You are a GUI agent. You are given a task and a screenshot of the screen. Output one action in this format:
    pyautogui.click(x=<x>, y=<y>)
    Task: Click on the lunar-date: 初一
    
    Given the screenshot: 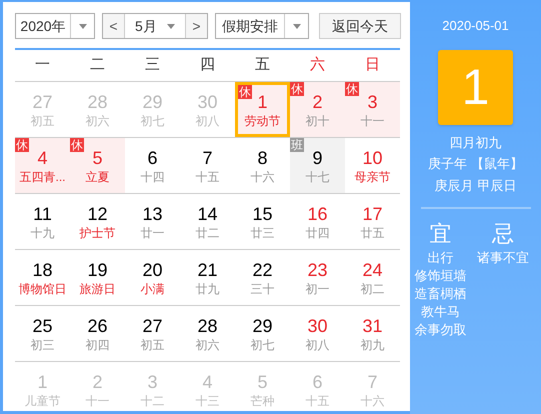 What is the action you would take?
    pyautogui.click(x=318, y=288)
    